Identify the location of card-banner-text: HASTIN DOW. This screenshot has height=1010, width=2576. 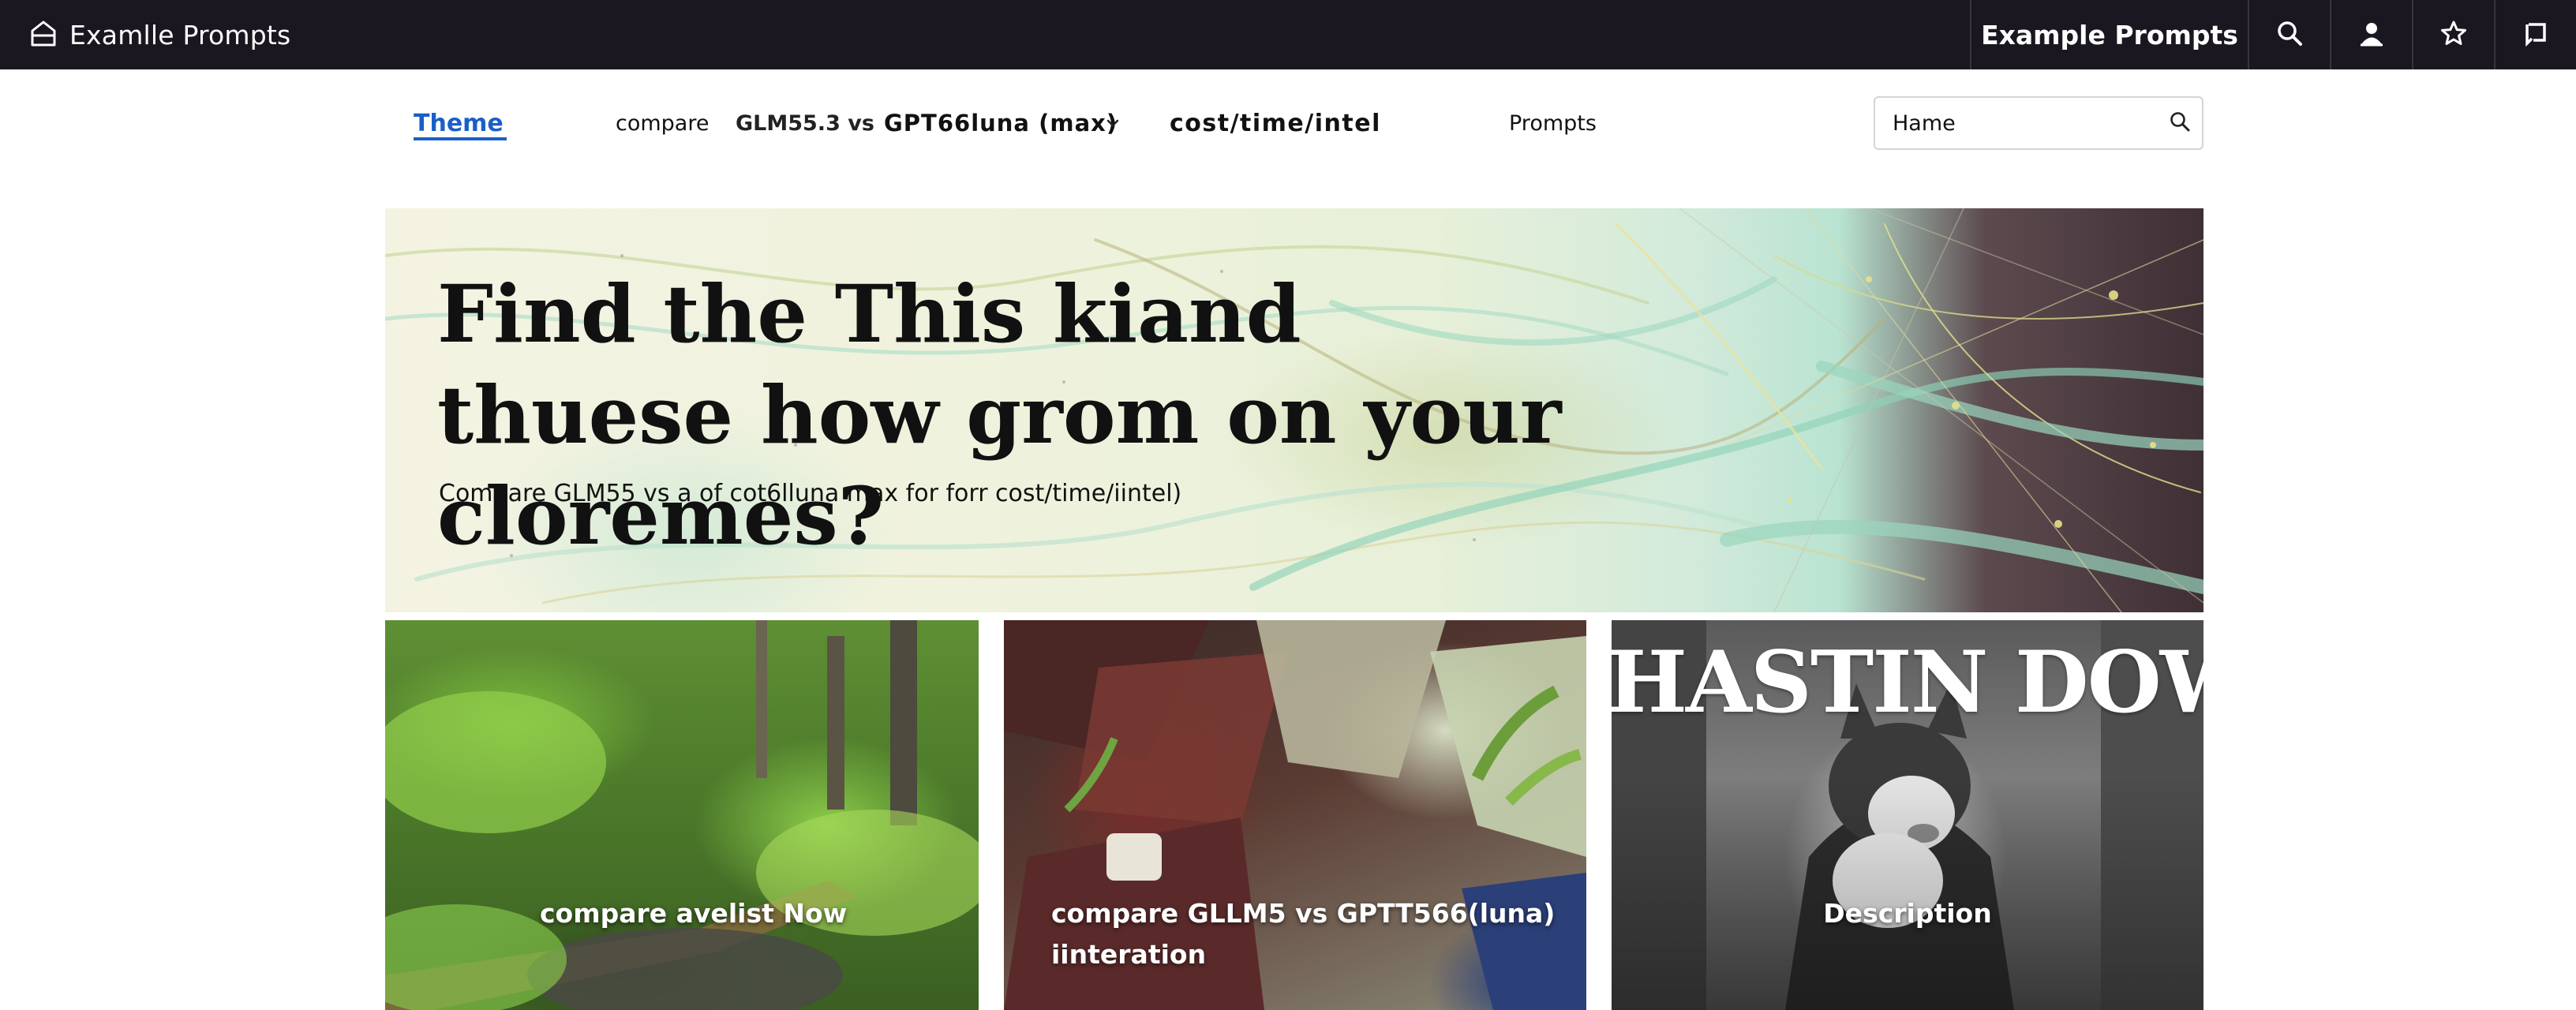
(1907, 682).